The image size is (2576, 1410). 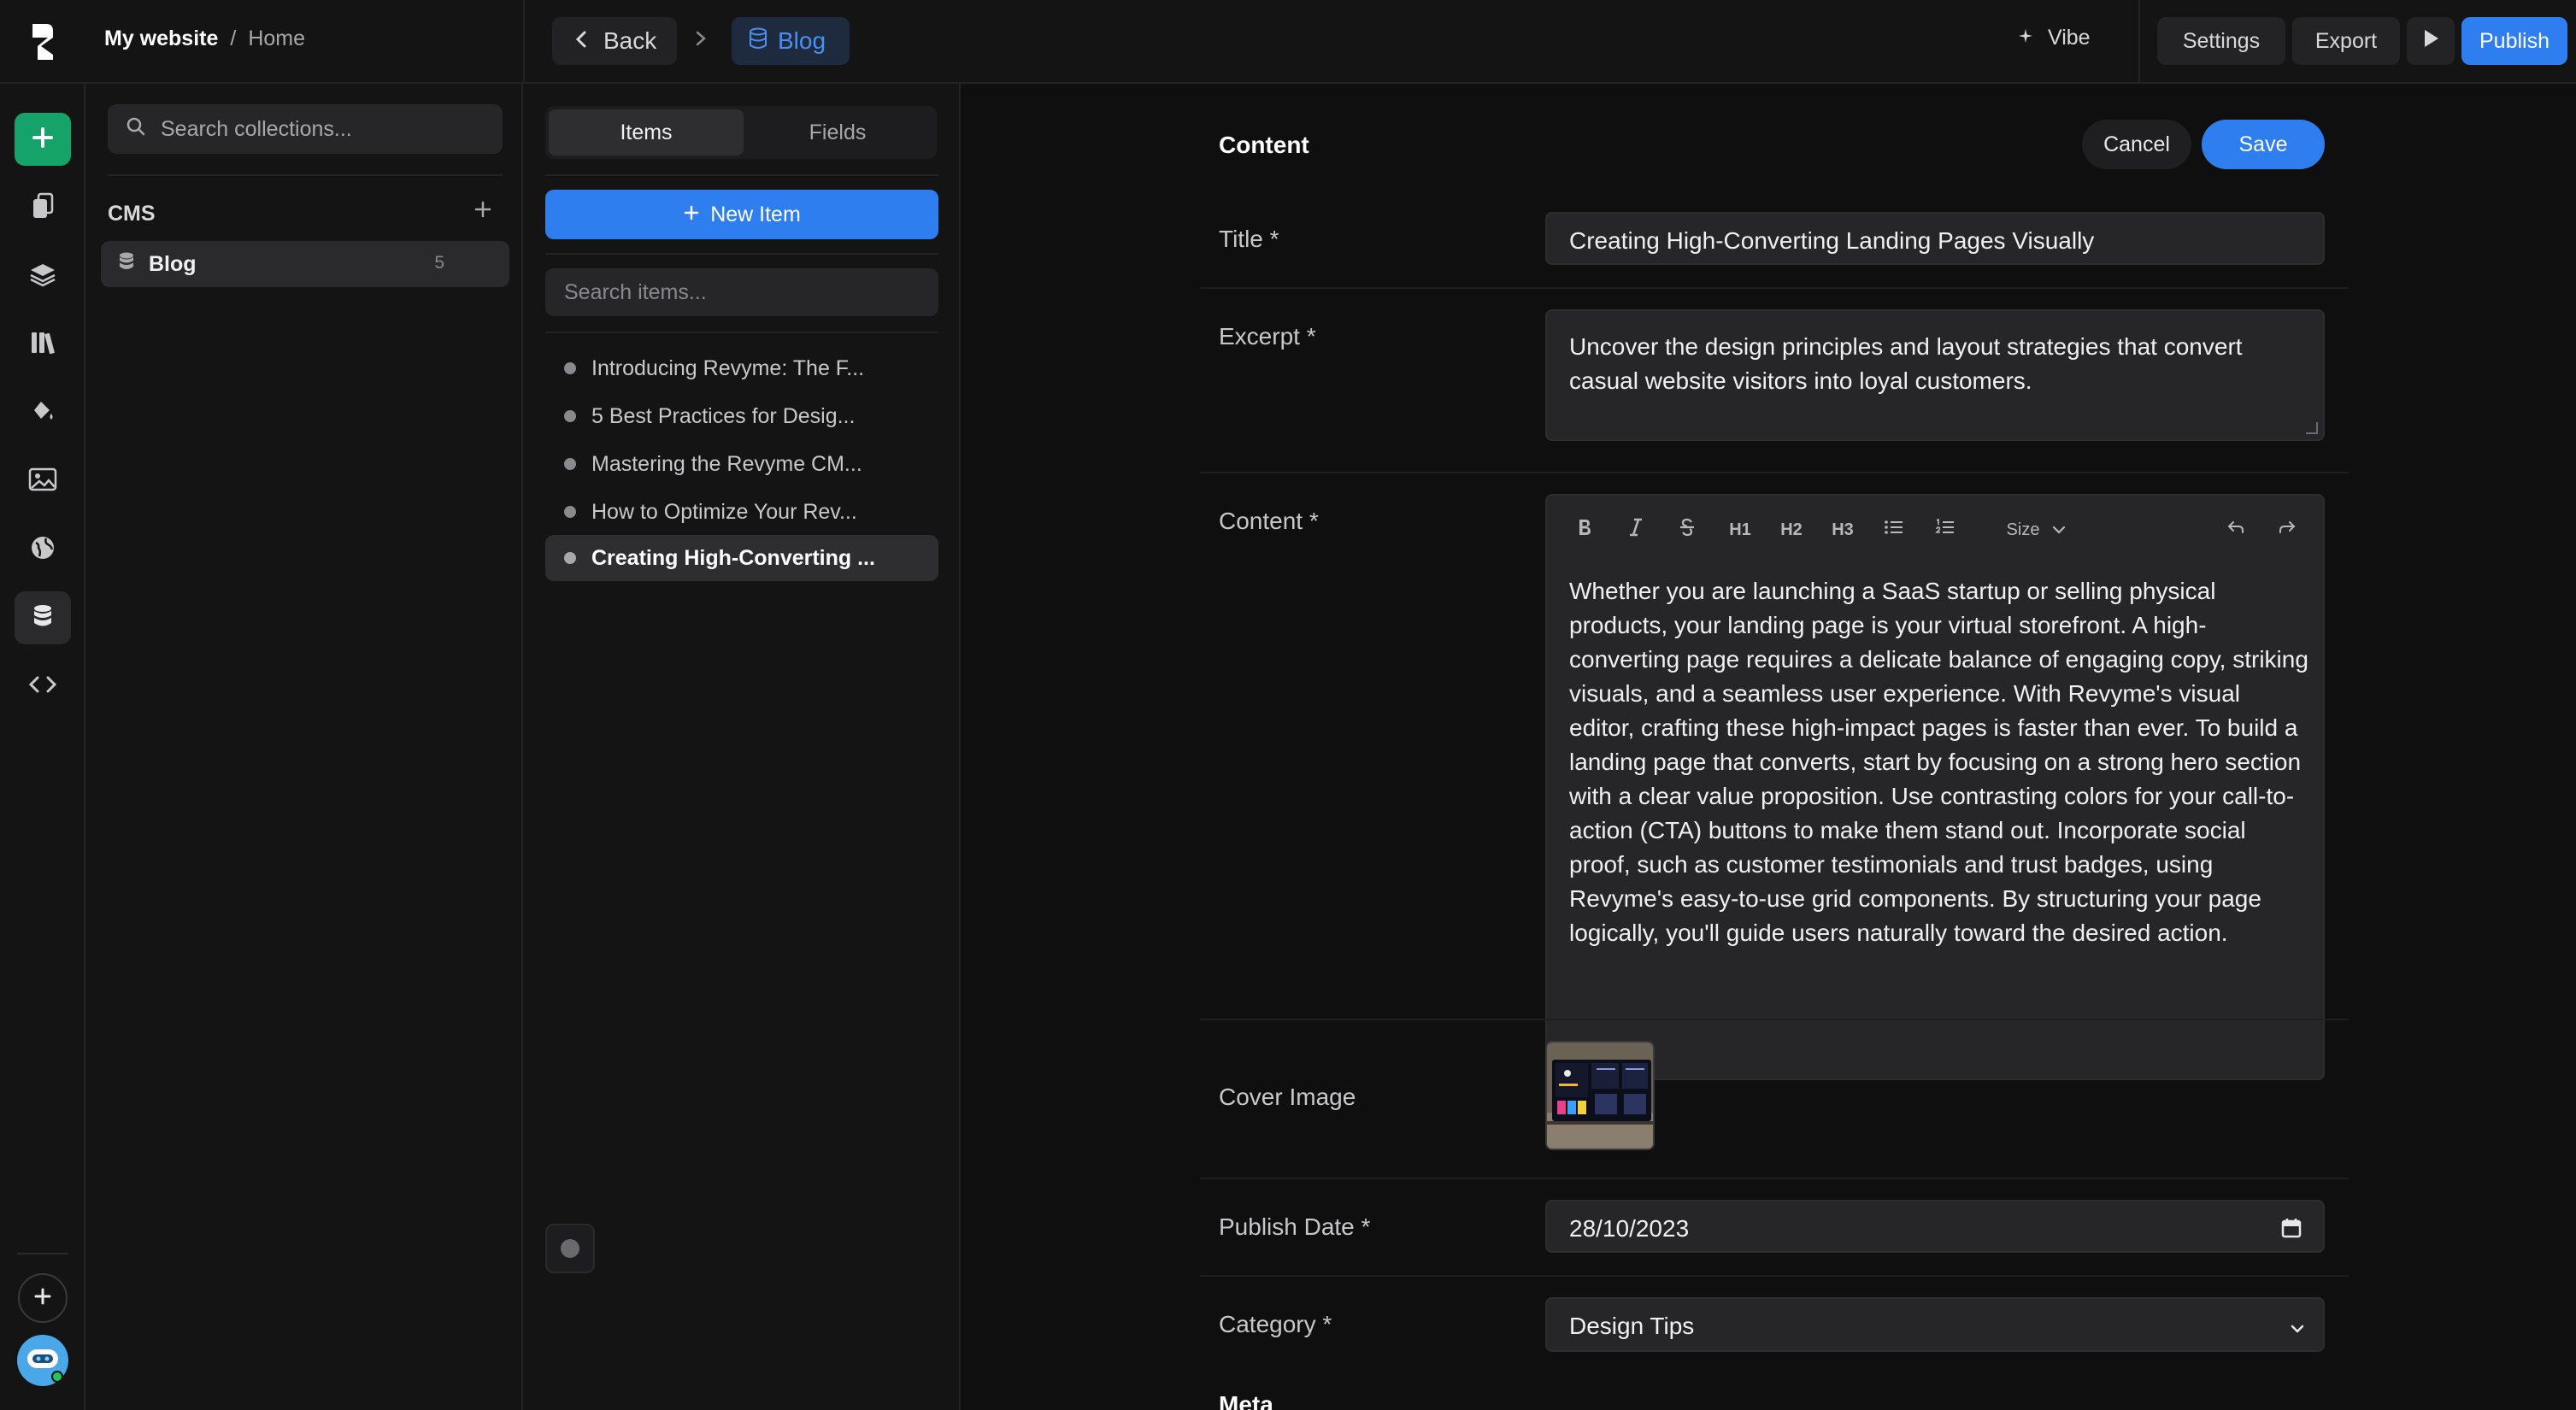 What do you see at coordinates (2136, 144) in the screenshot?
I see `cancel-button: Cancel` at bounding box center [2136, 144].